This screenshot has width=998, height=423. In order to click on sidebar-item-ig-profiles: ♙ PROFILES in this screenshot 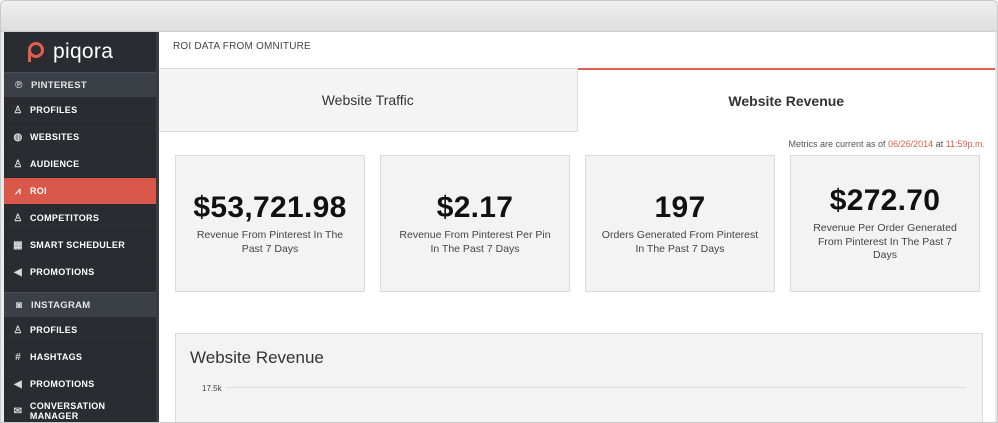, I will do `click(80, 330)`.